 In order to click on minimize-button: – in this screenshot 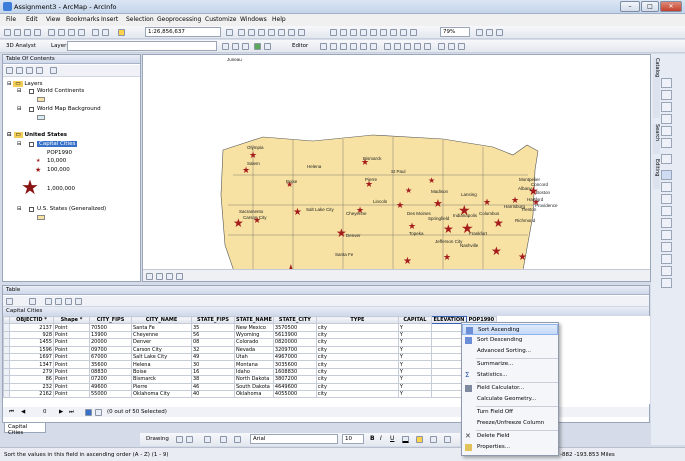, I will do `click(630, 6)`.